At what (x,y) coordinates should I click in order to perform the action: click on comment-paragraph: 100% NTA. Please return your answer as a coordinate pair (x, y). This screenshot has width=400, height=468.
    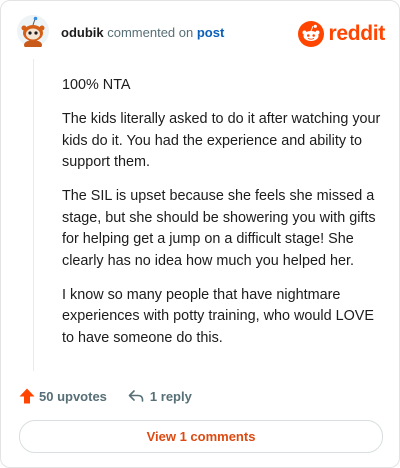
    Looking at the image, I should click on (96, 85).